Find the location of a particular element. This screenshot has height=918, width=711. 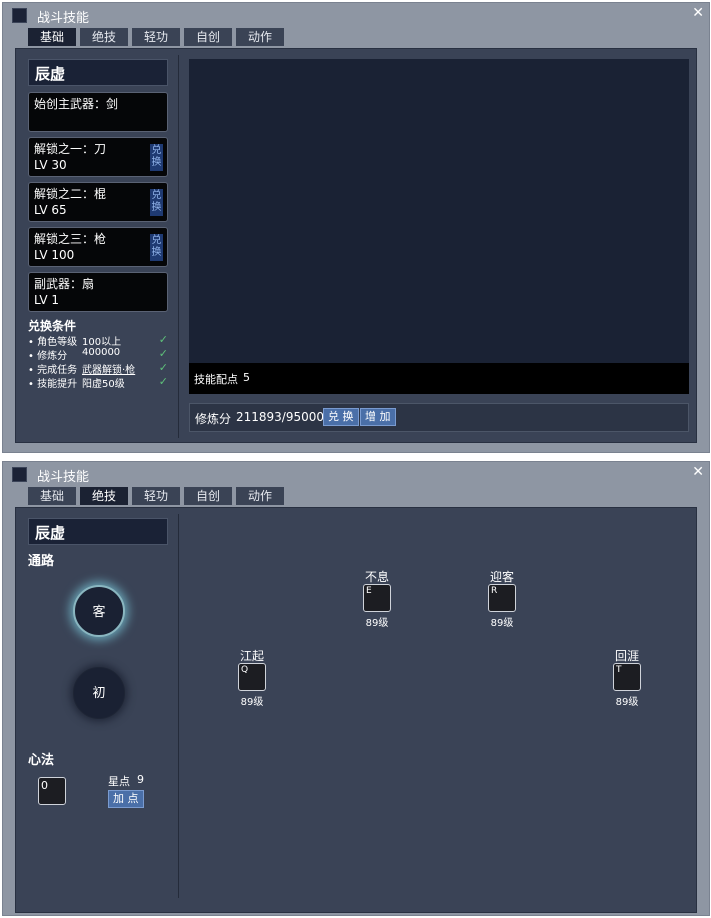

weapon-title: 始创主武器：剑 is located at coordinates (76, 104).